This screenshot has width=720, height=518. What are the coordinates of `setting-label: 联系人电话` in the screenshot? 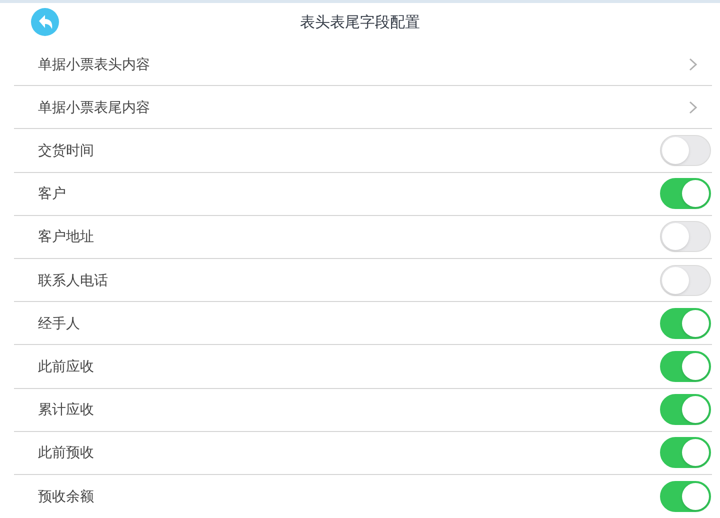 It's located at (73, 280).